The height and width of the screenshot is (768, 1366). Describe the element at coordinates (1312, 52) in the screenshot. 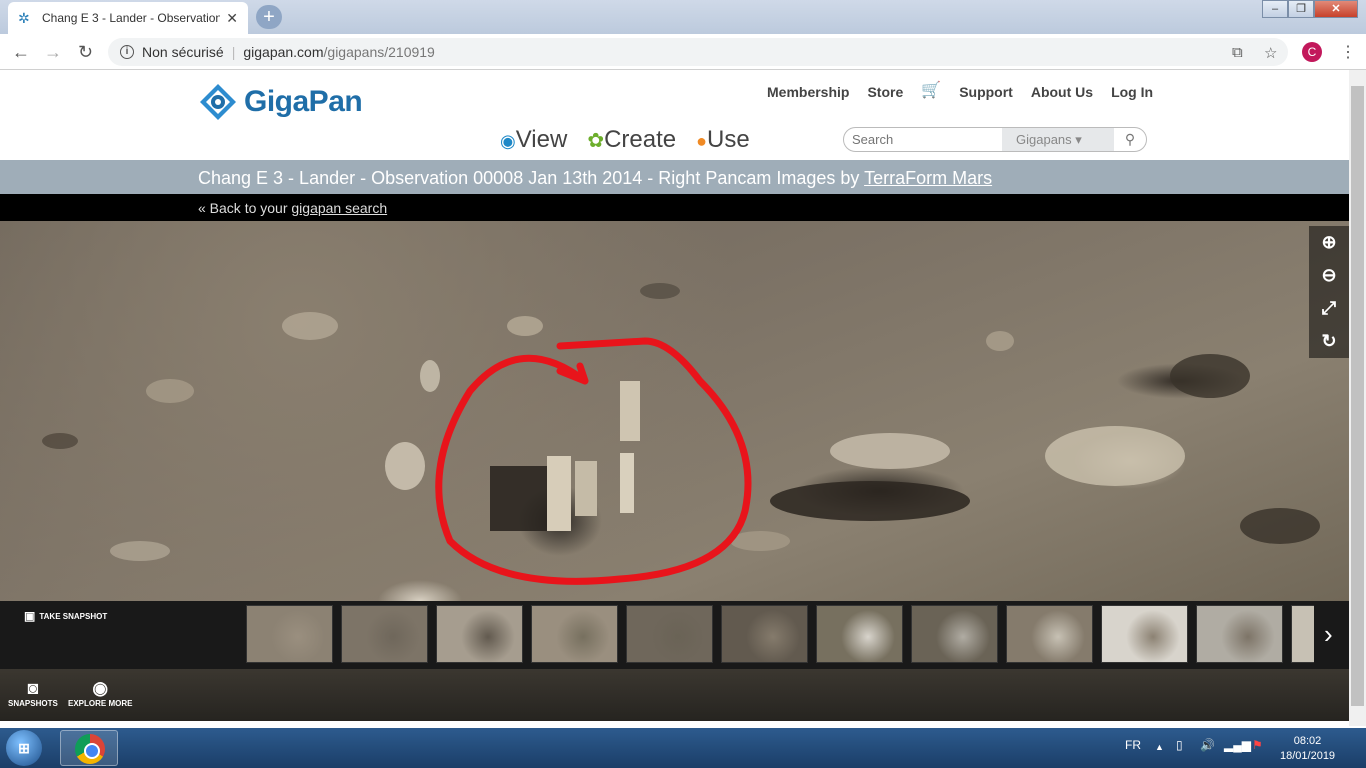

I see `profile-avatar: C` at that location.